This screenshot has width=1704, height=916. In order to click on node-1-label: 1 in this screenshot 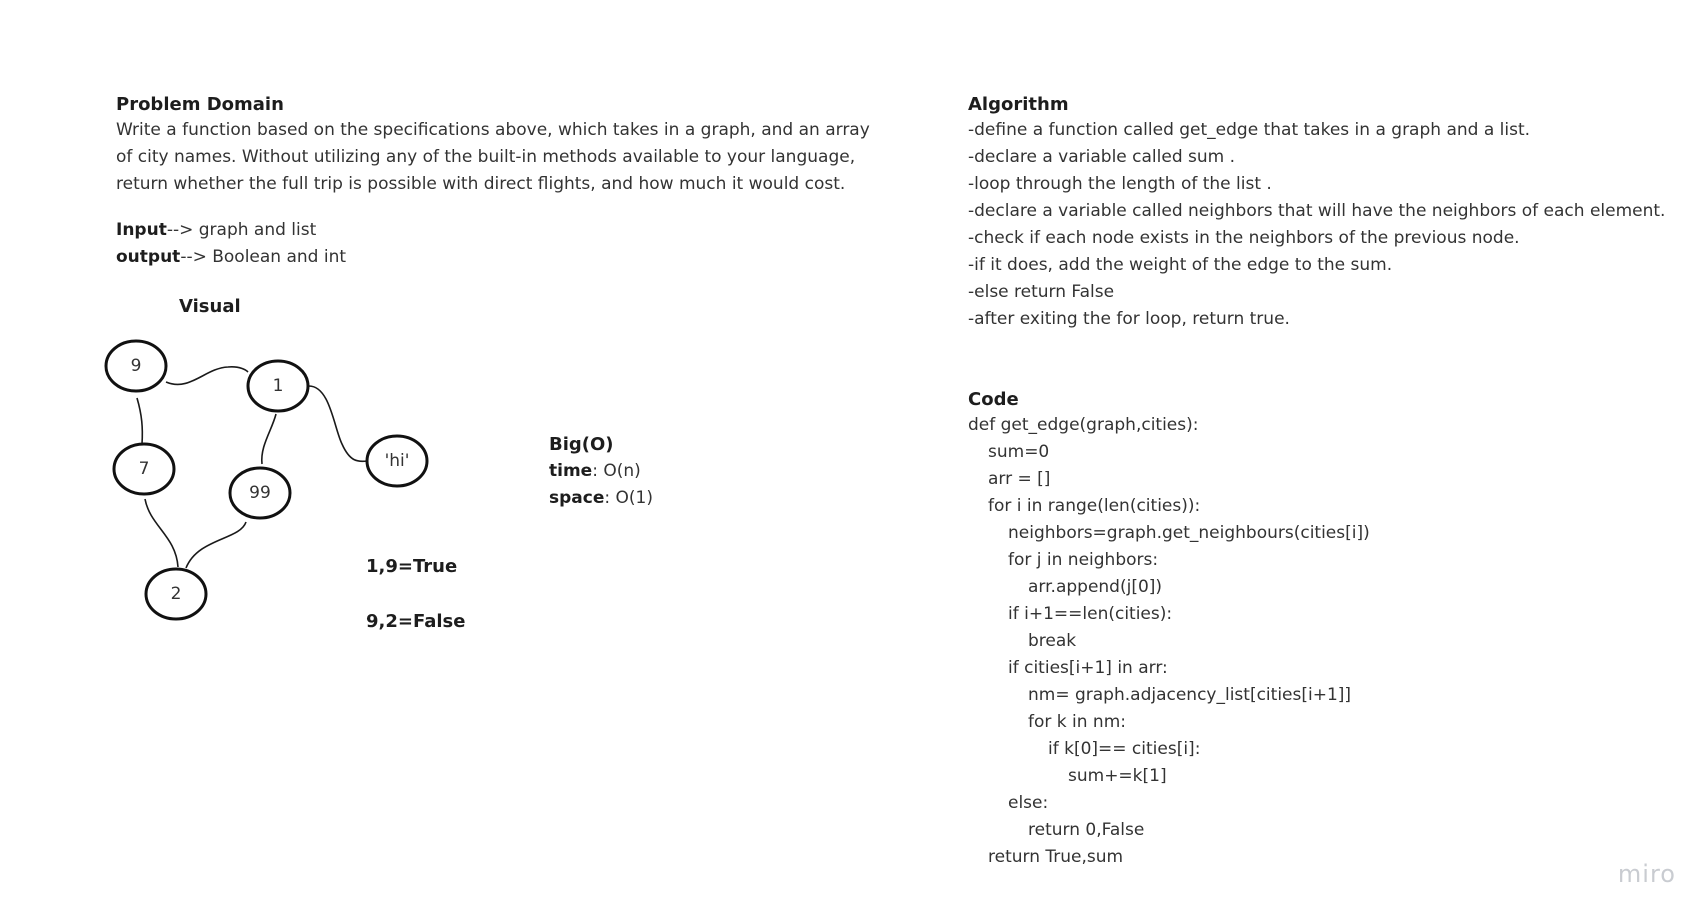, I will do `click(278, 386)`.